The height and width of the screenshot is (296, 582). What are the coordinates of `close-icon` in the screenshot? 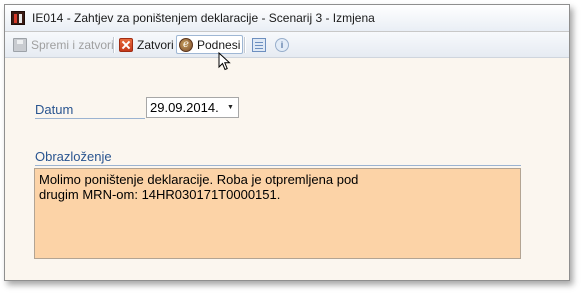 It's located at (126, 44).